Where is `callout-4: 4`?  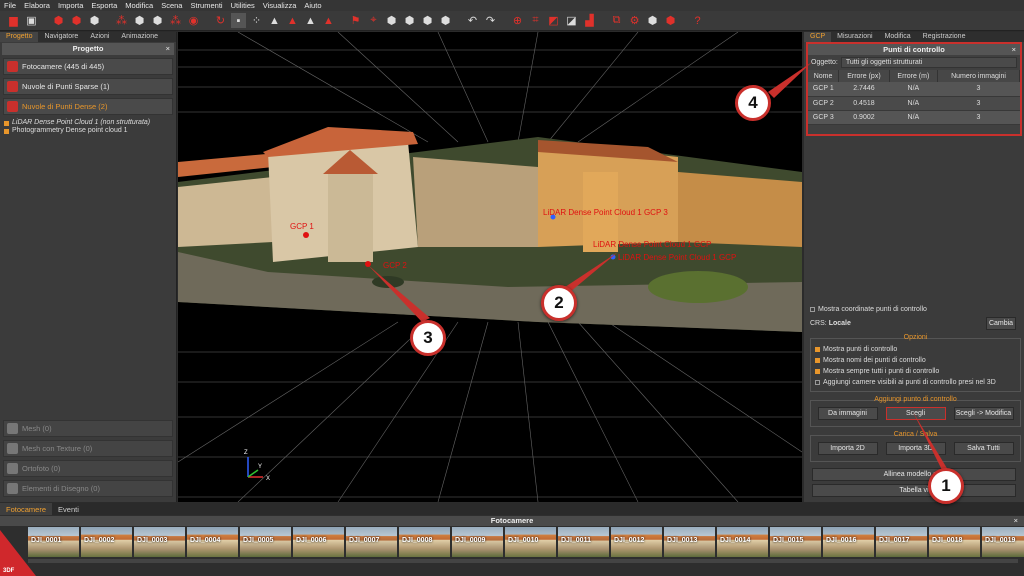 callout-4: 4 is located at coordinates (753, 103).